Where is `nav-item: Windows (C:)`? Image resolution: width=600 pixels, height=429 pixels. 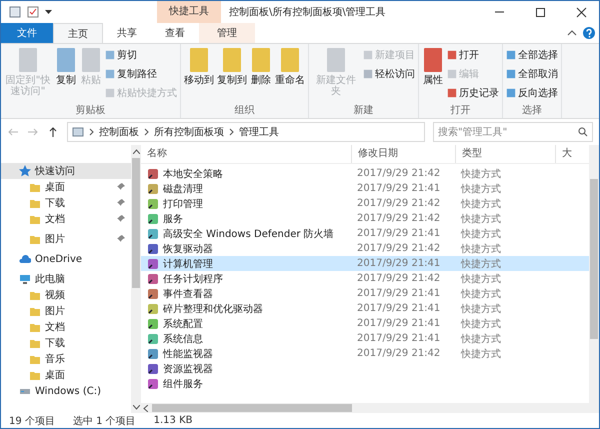 nav-item: Windows (C:) is located at coordinates (66, 391).